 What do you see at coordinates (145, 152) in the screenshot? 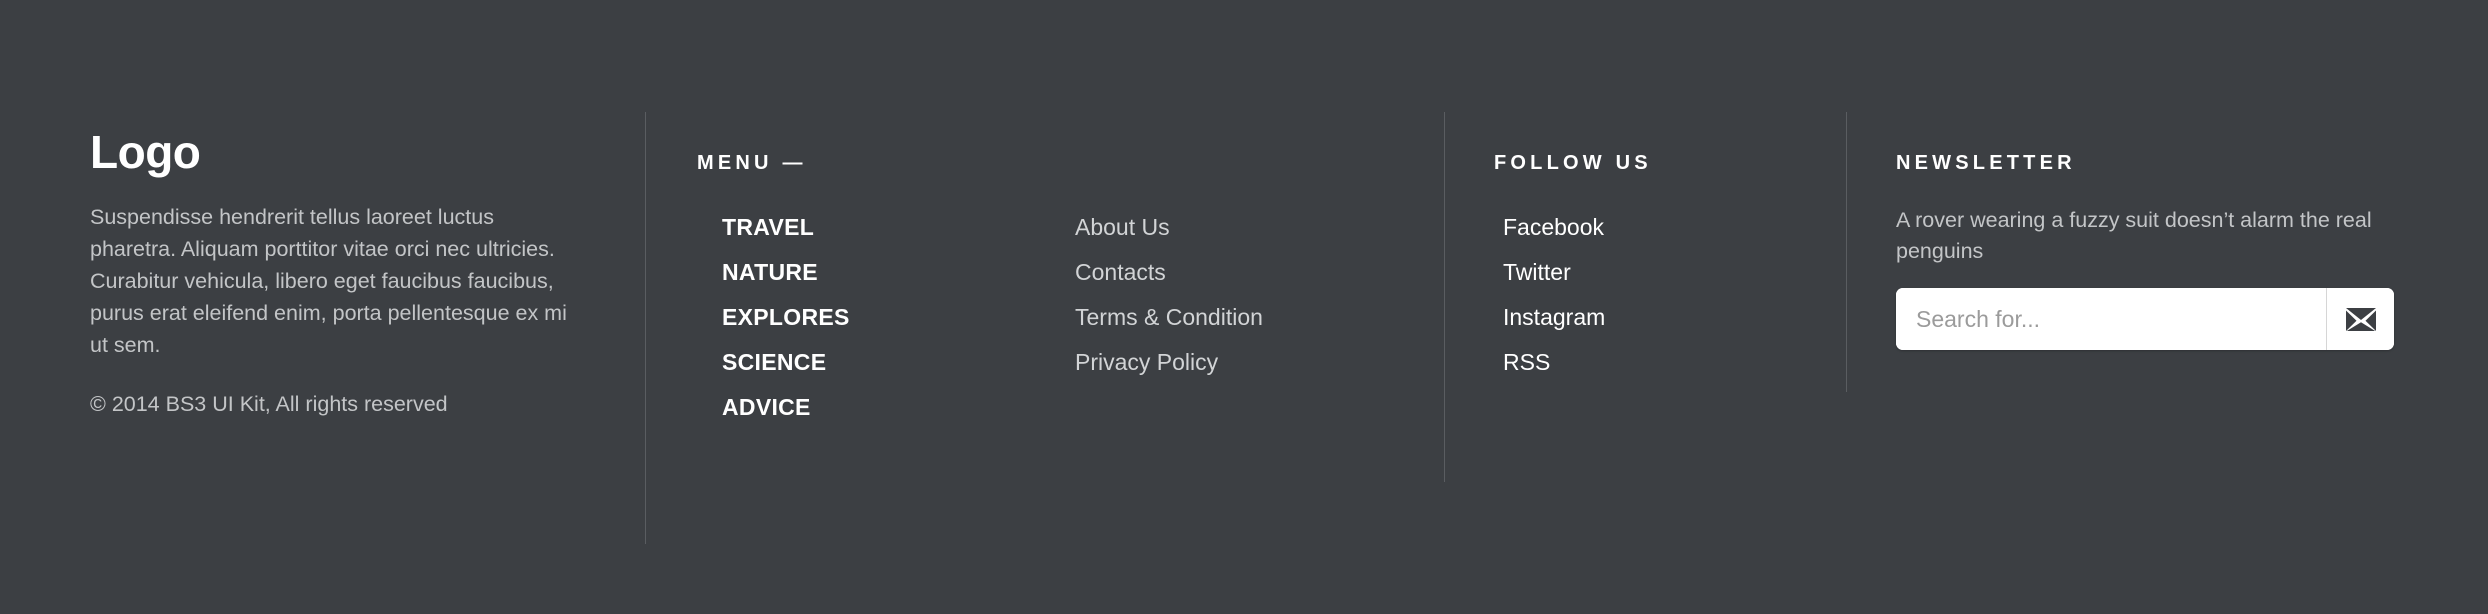
I see `brand-logo: Logo` at bounding box center [145, 152].